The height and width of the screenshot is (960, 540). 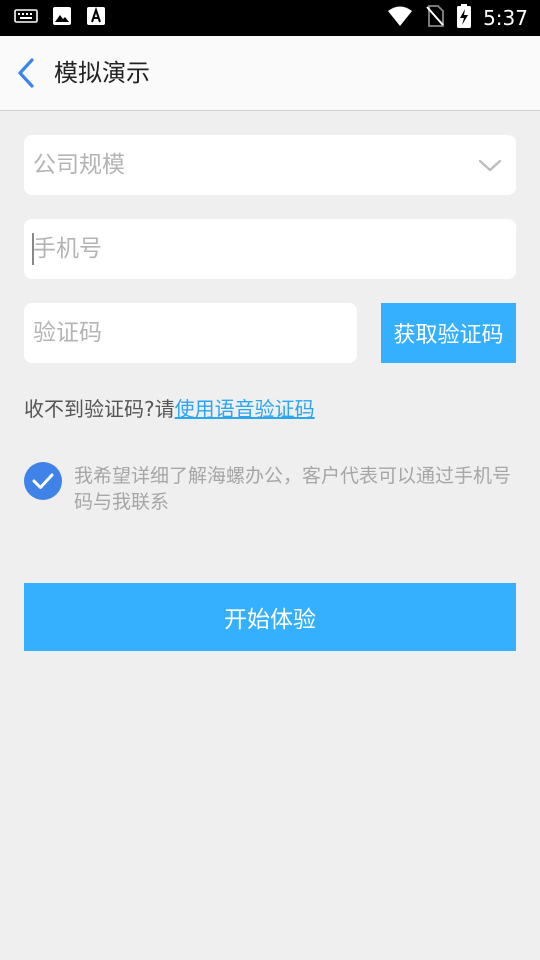 What do you see at coordinates (435, 18) in the screenshot?
I see `no-sim-icon` at bounding box center [435, 18].